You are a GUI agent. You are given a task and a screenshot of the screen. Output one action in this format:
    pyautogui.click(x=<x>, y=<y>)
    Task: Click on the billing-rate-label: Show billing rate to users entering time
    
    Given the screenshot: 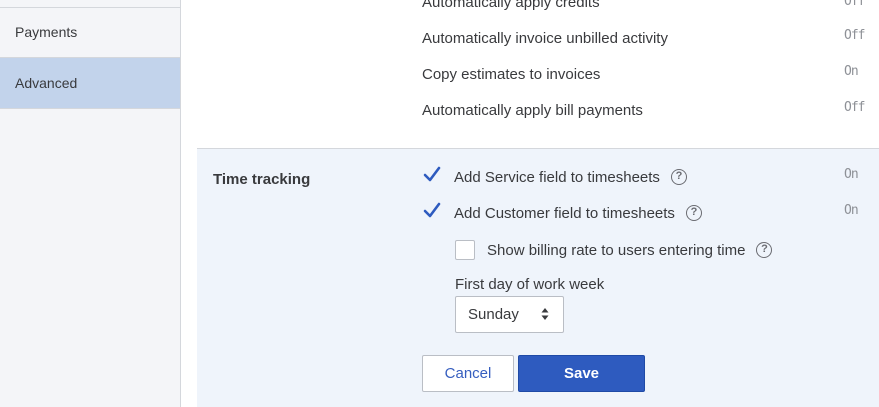 What is the action you would take?
    pyautogui.click(x=616, y=250)
    